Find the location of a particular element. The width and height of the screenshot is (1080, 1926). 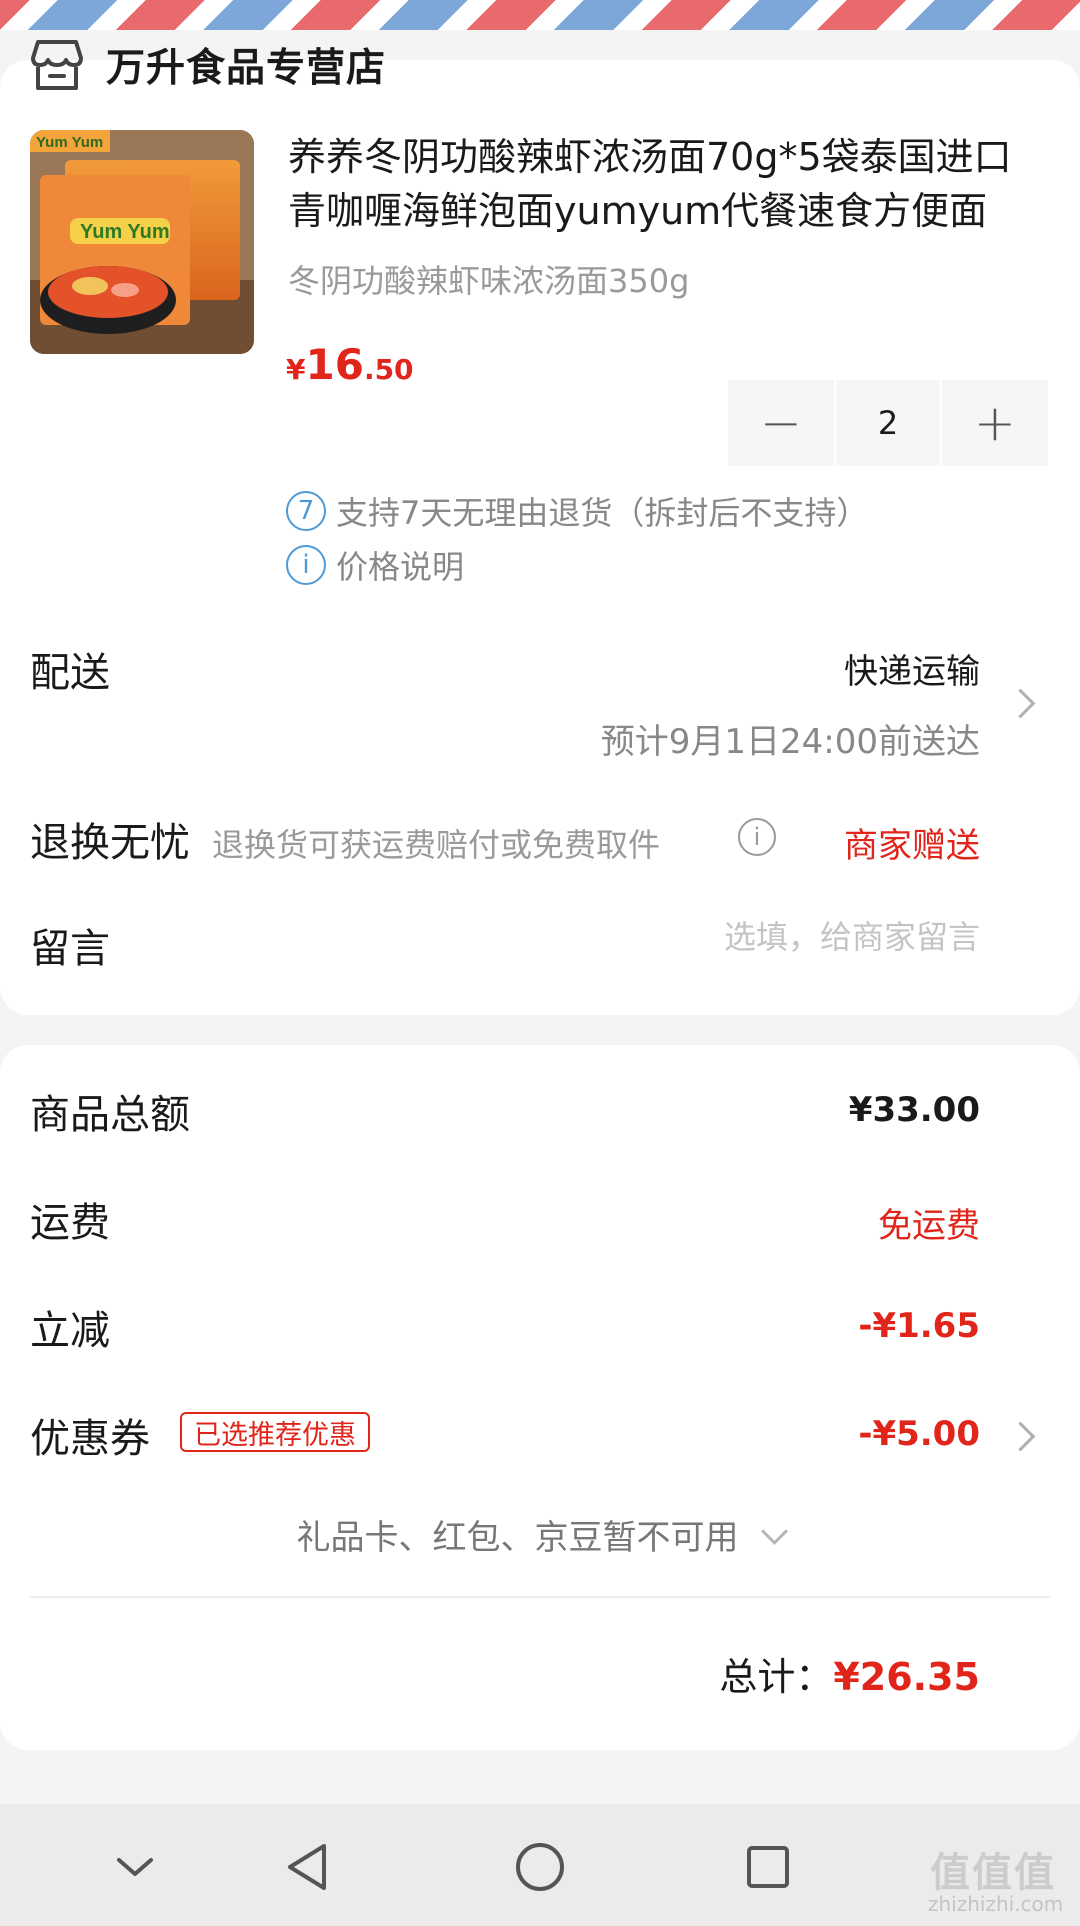

recent-apps-icon is located at coordinates (768, 1867).